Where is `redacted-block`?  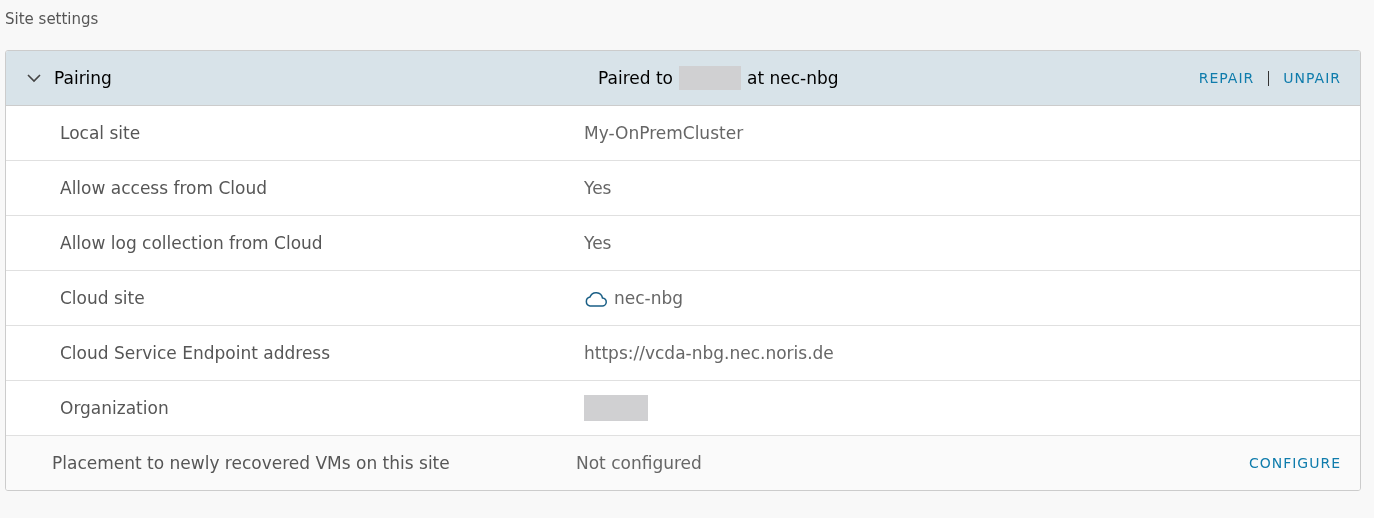 redacted-block is located at coordinates (616, 408).